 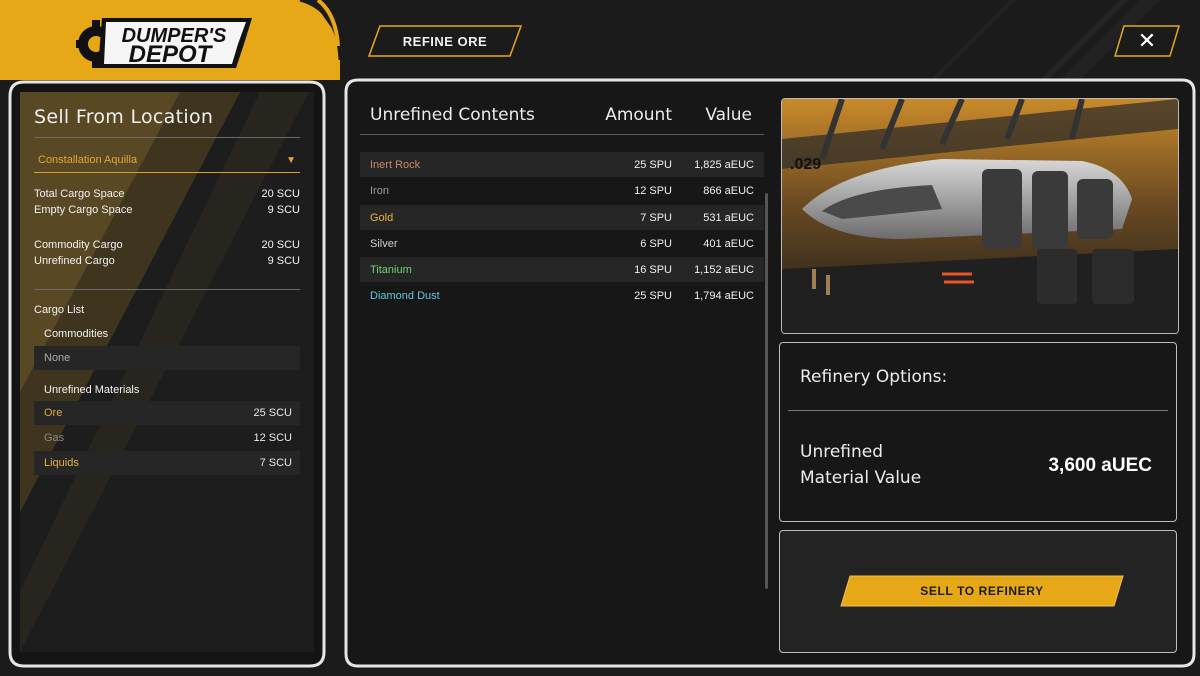 What do you see at coordinates (167, 413) in the screenshot?
I see `list-item: Ore 25 SCU` at bounding box center [167, 413].